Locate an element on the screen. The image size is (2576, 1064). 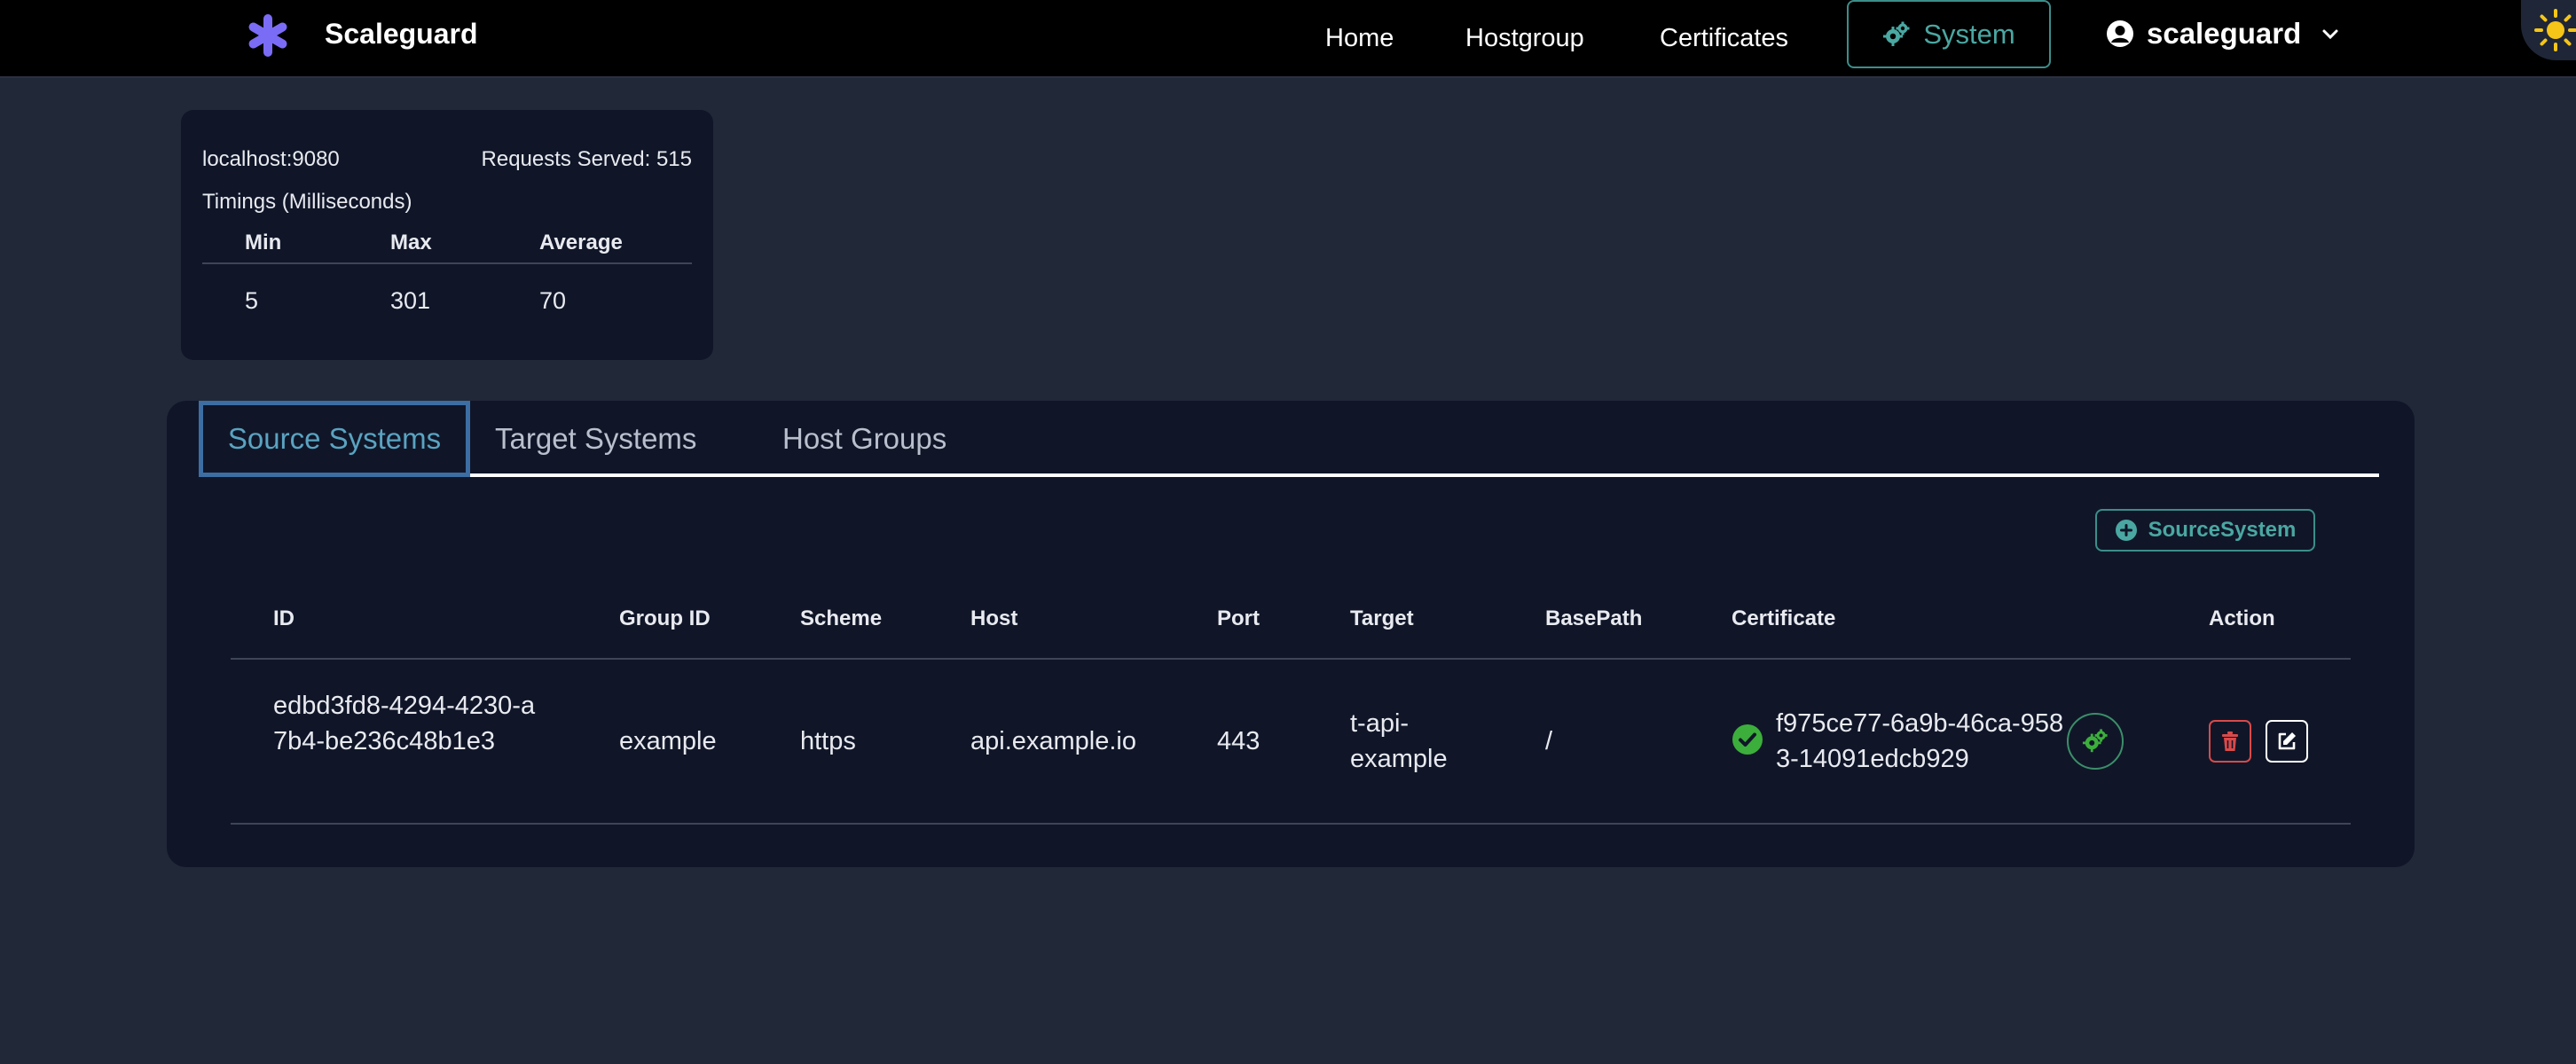
add-source-system-button: SourceSystem is located at coordinates (2205, 531).